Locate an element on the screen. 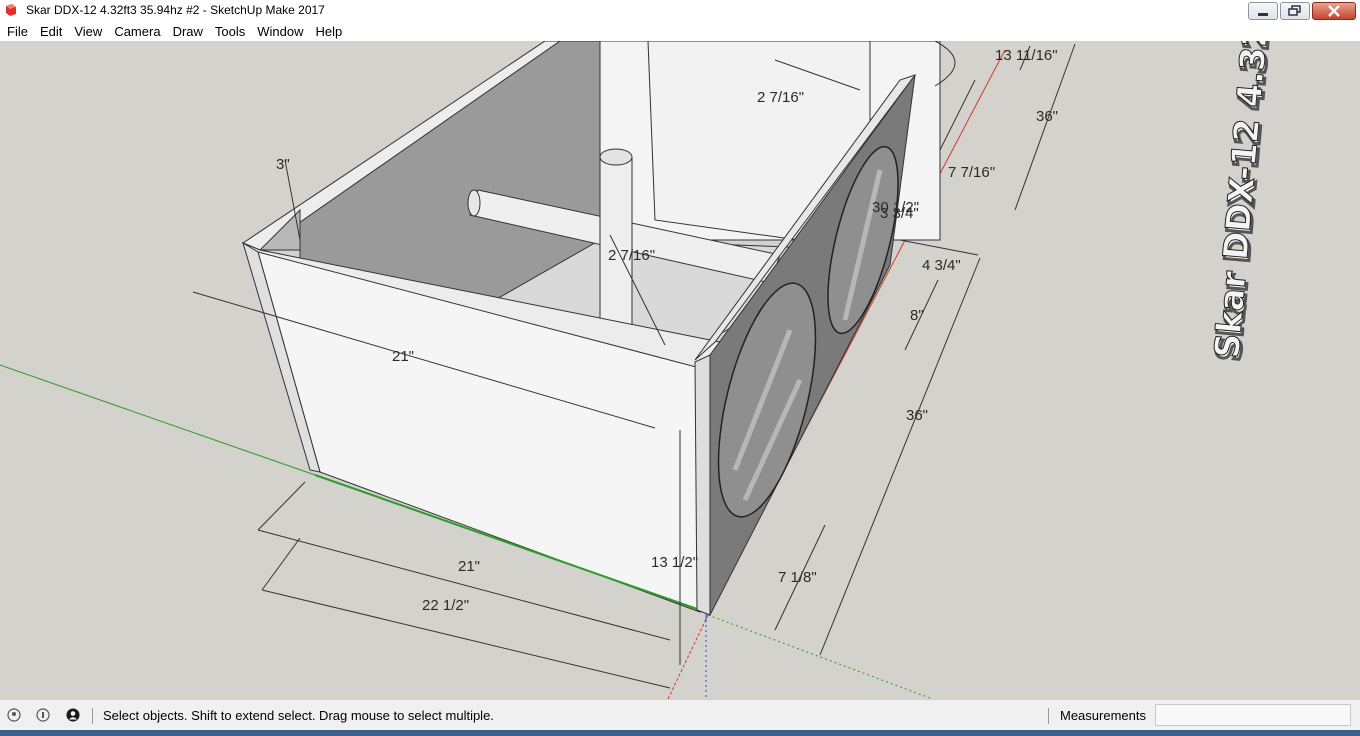  menu-edit: Edit is located at coordinates (51, 31).